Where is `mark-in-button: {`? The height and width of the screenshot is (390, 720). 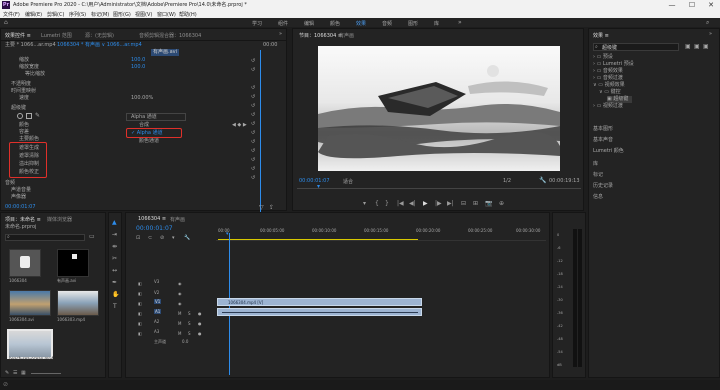 mark-in-button: { is located at coordinates (377, 204).